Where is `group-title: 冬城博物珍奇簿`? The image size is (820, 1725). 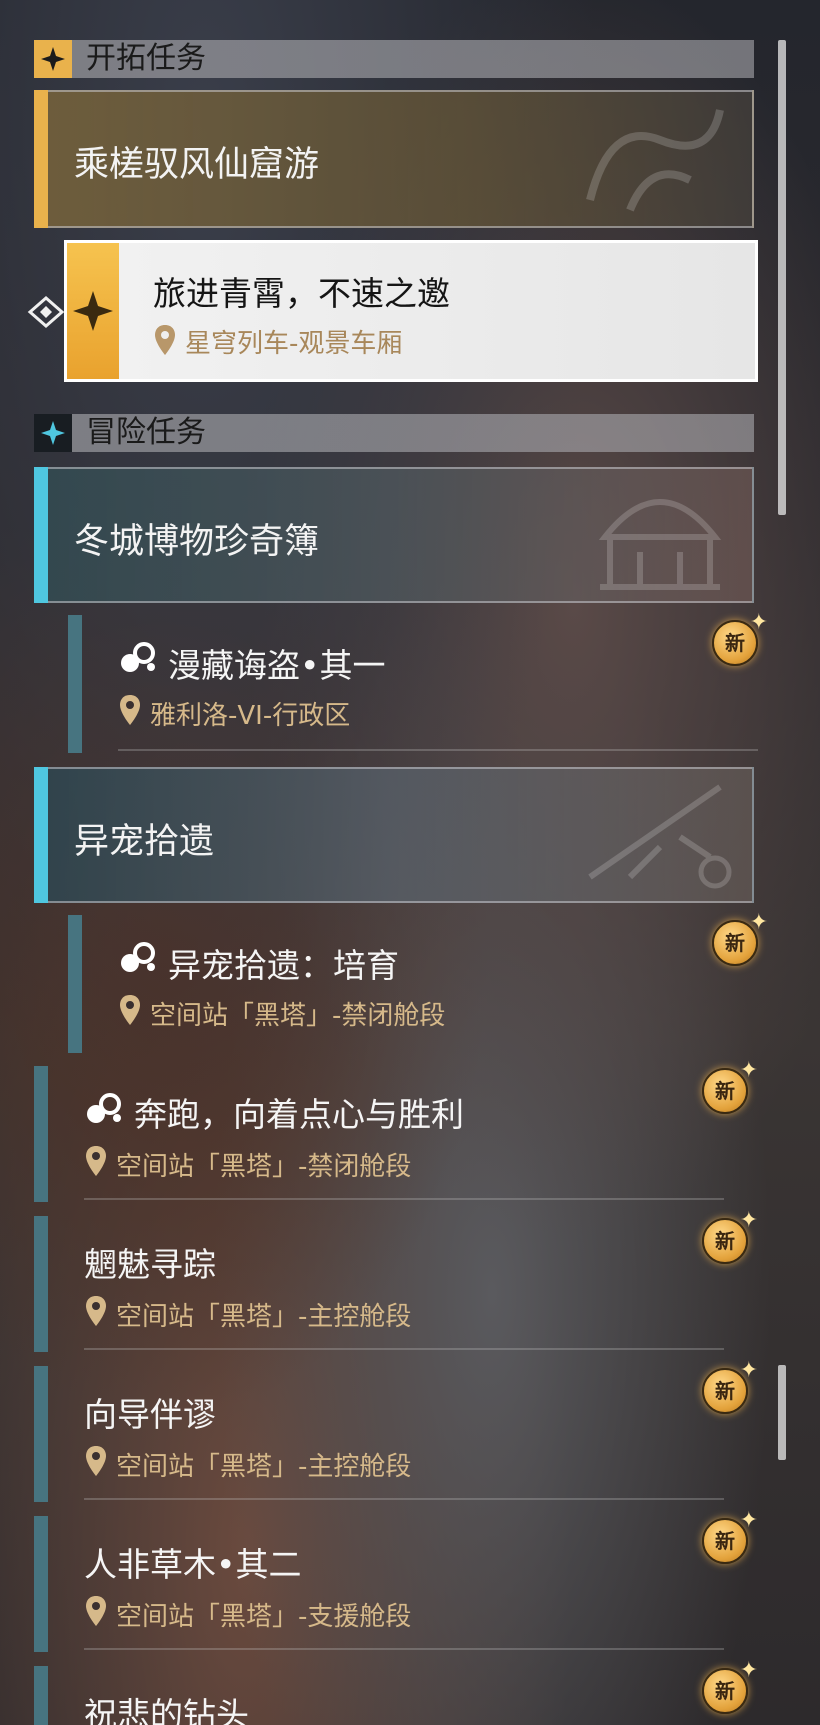
group-title: 冬城博物珍奇簿 is located at coordinates (197, 542).